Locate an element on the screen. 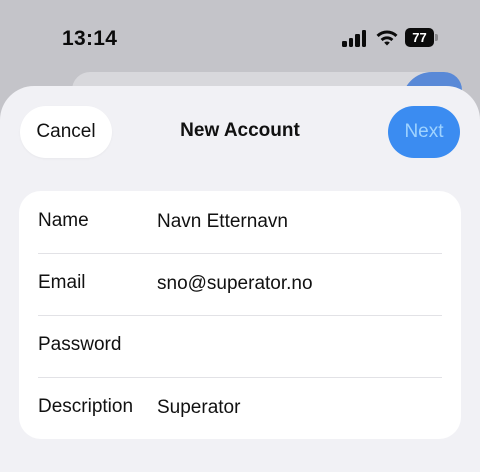 This screenshot has height=472, width=480. battery-cap is located at coordinates (436, 37).